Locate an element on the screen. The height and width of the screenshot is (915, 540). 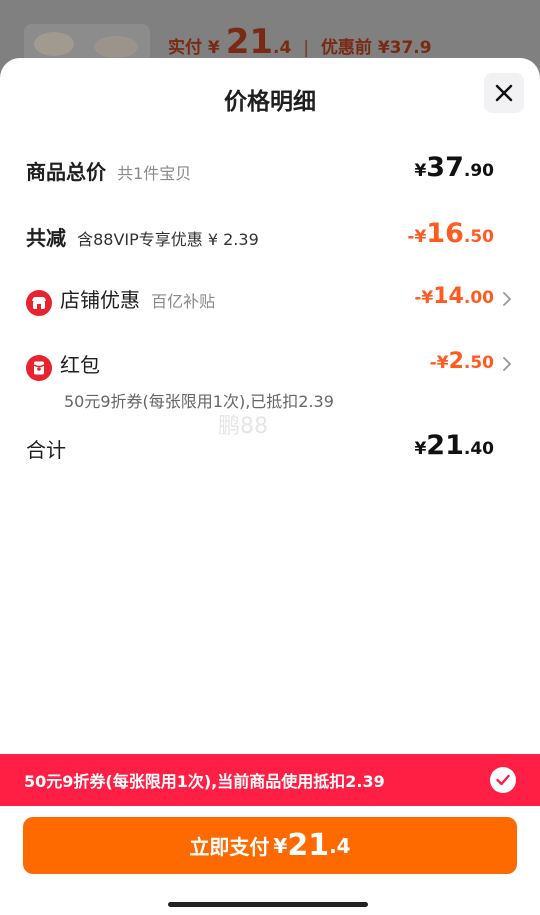
total-label: 商品总价 is located at coordinates (66, 172).